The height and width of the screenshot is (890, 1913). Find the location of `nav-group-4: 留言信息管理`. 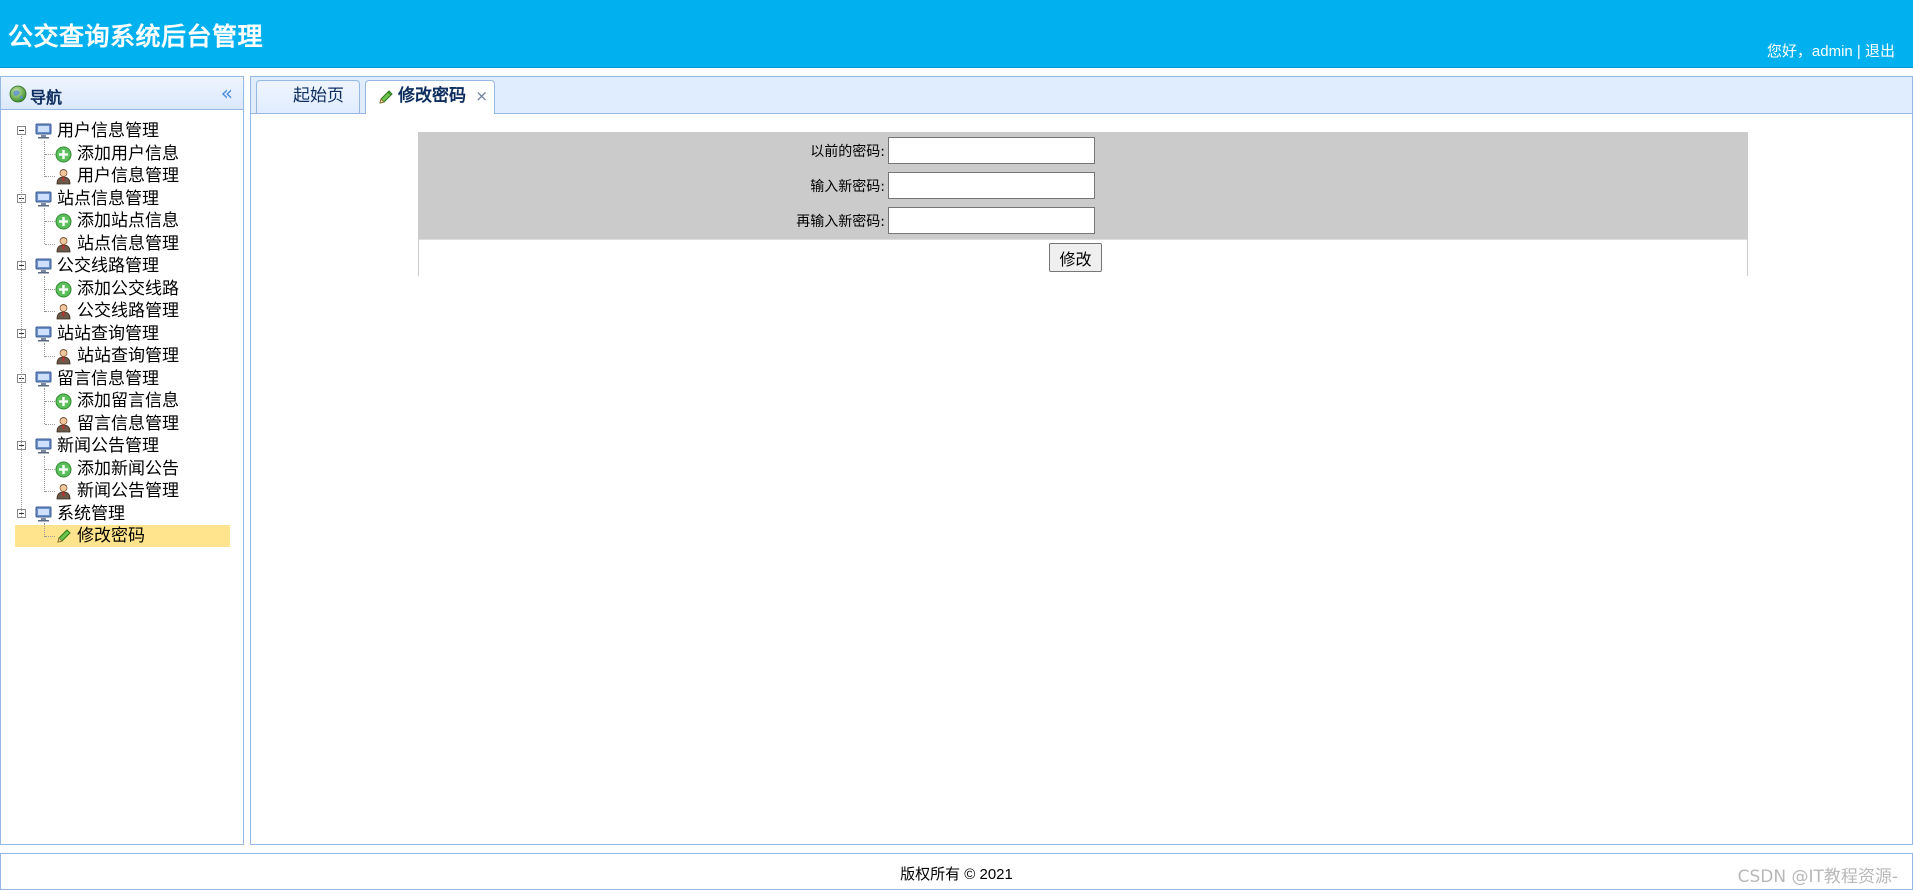

nav-group-4: 留言信息管理 is located at coordinates (122, 379).